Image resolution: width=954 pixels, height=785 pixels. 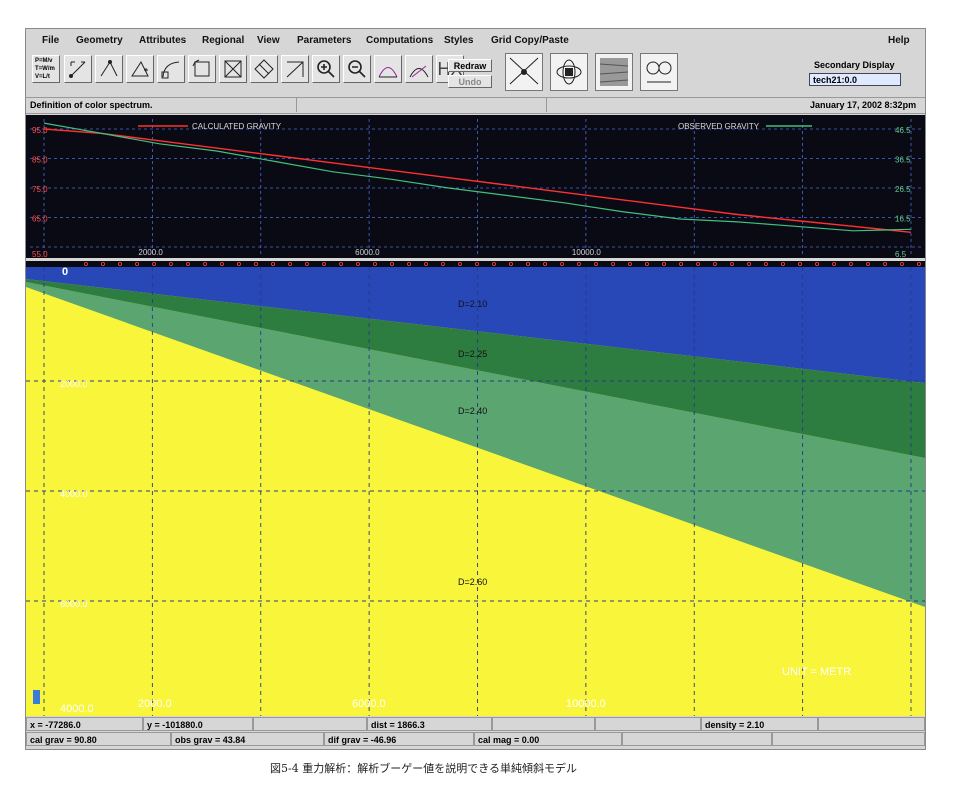 I want to click on gravity-left-tick: 75.0, so click(x=40, y=189).